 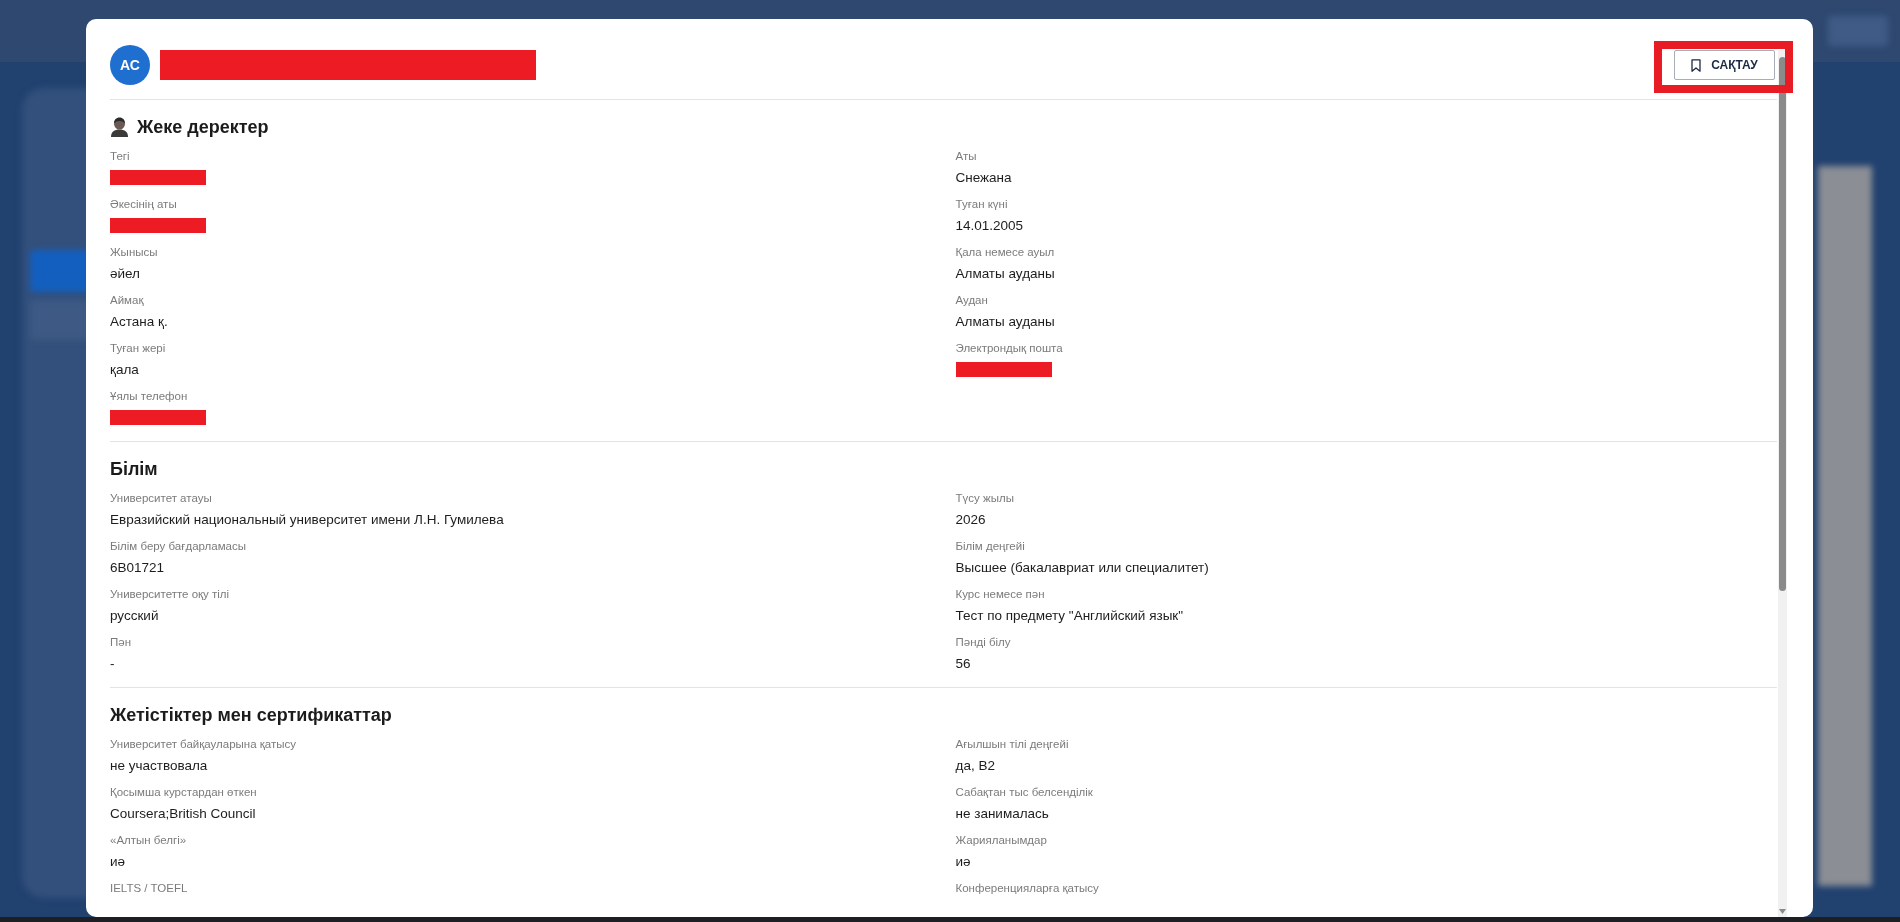 What do you see at coordinates (138, 568) in the screenshot?
I see `field-value: 6B01721` at bounding box center [138, 568].